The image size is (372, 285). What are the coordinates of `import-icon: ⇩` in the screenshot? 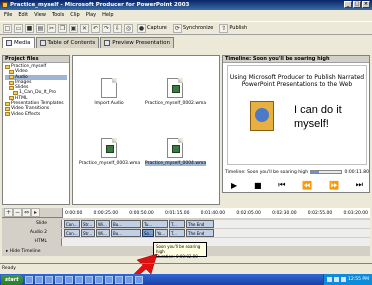 It's located at (117, 28).